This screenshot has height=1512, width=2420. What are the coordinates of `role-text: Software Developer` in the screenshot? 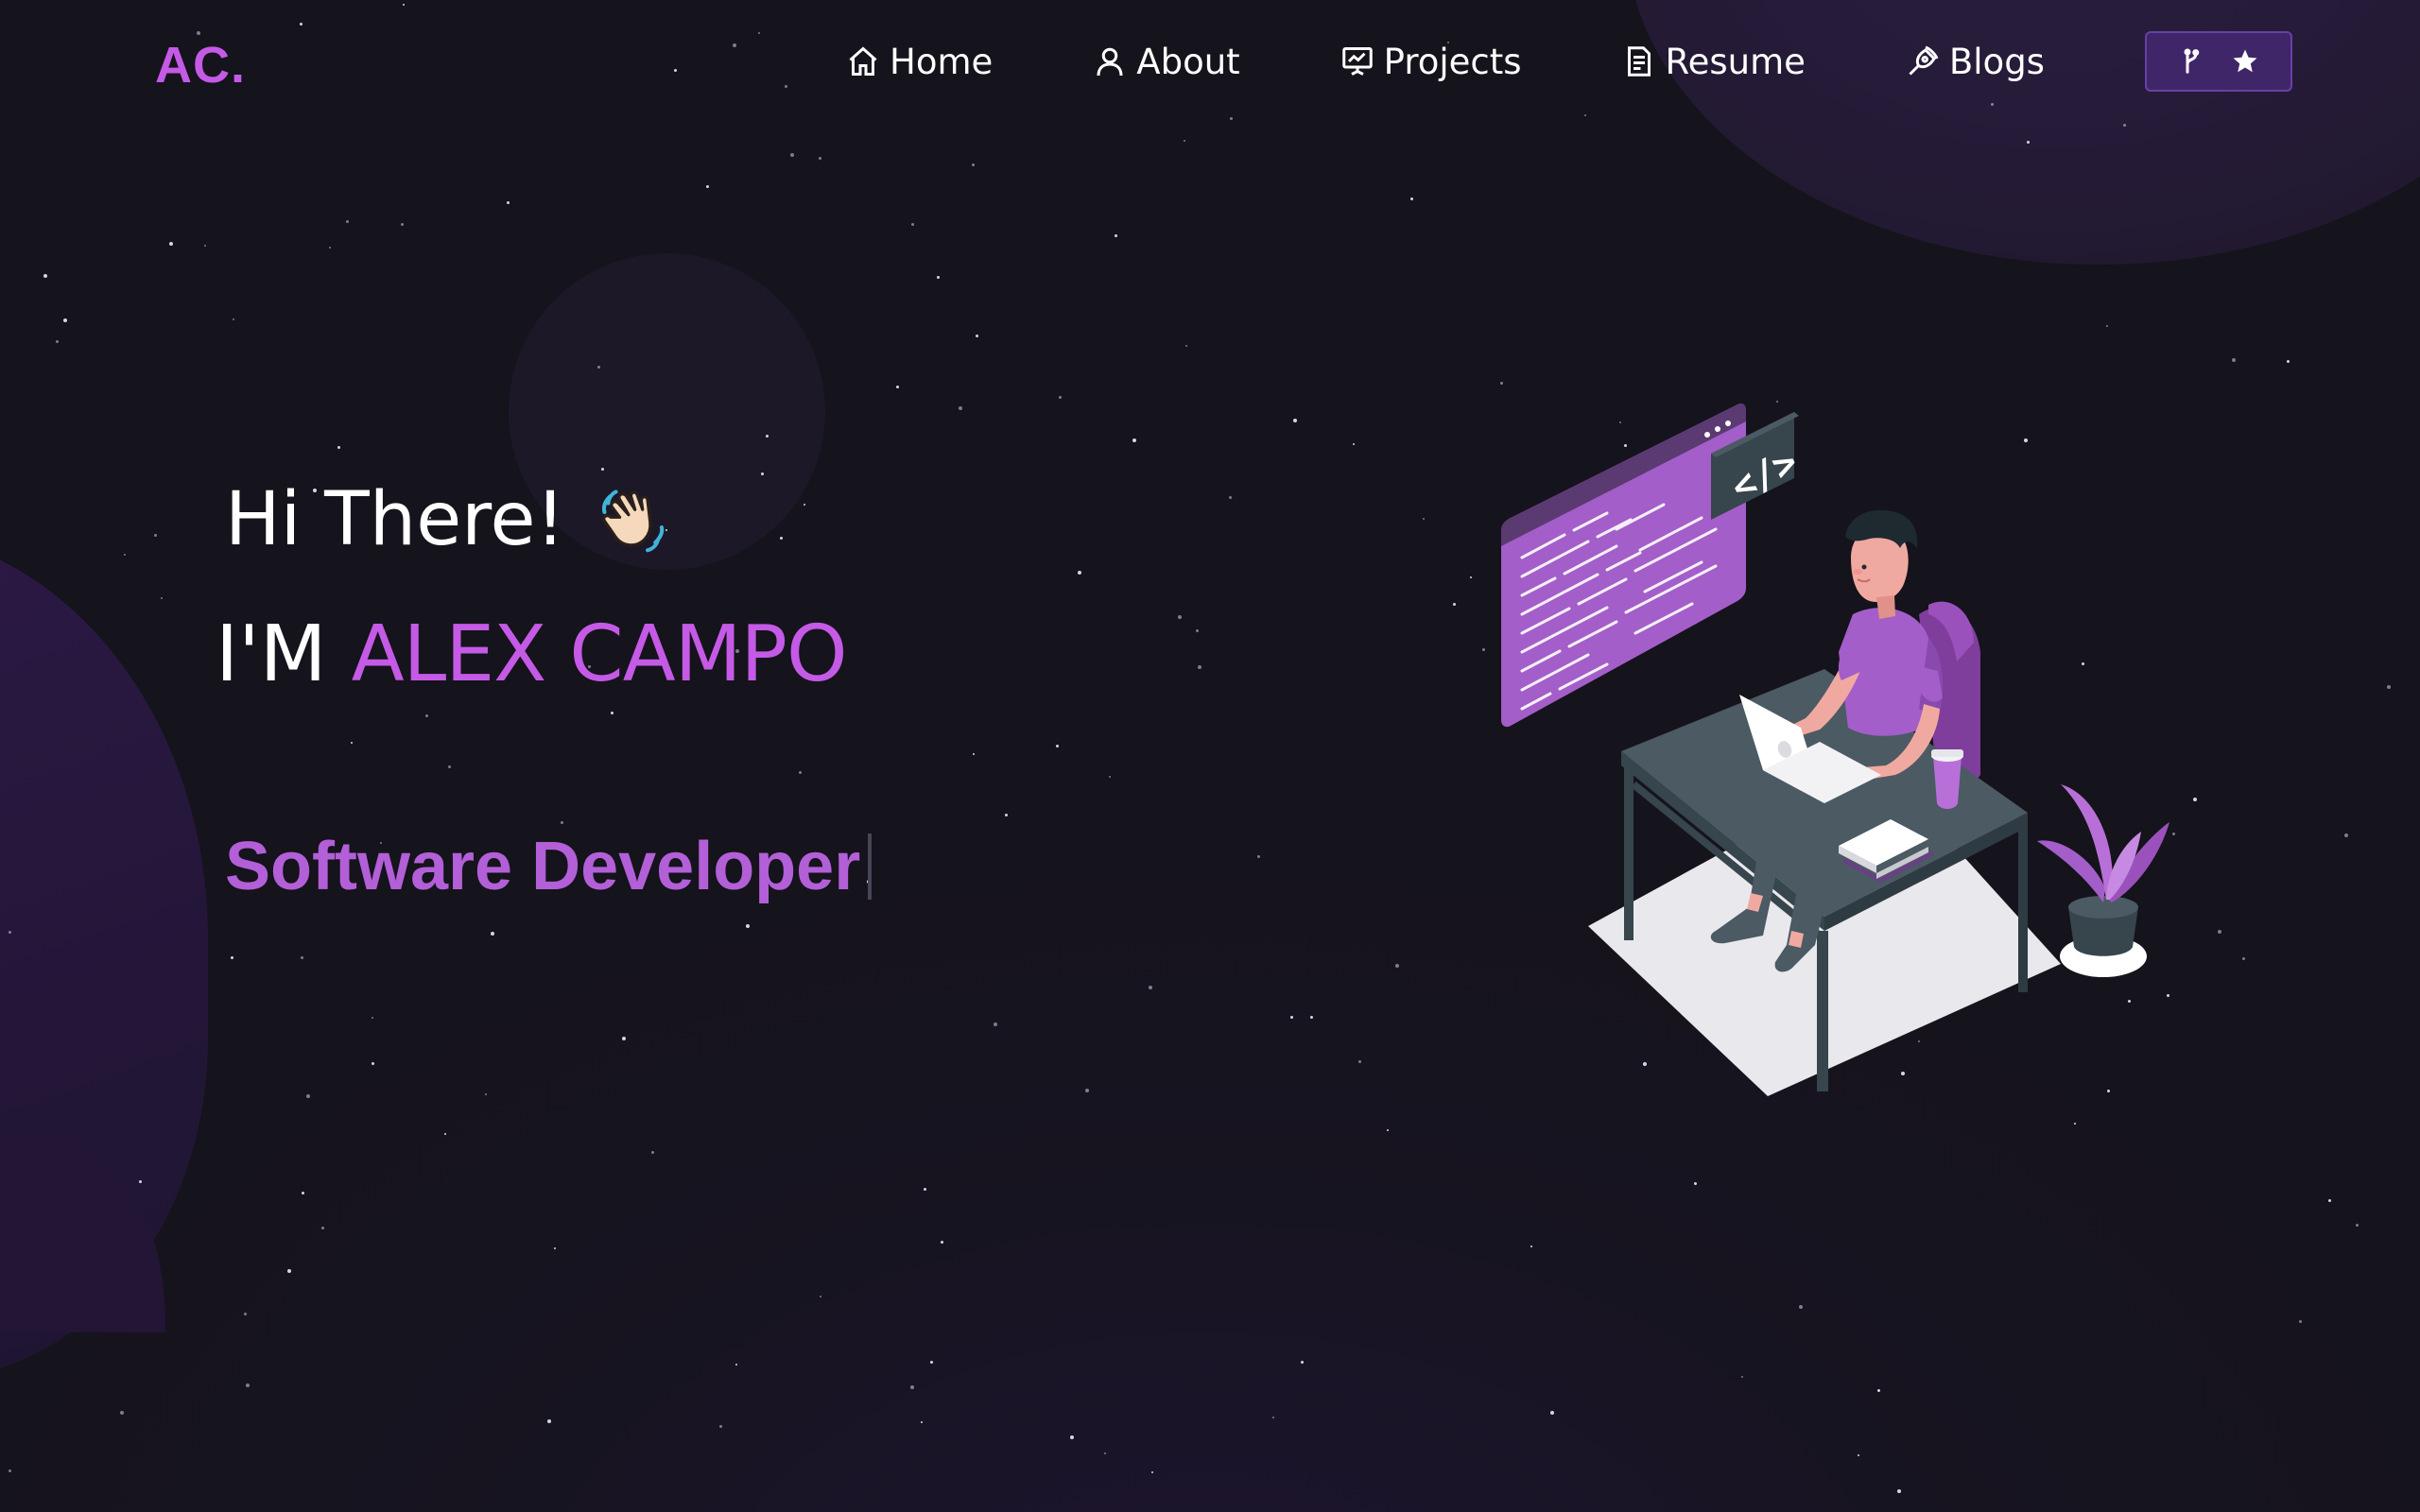 It's located at (543, 866).